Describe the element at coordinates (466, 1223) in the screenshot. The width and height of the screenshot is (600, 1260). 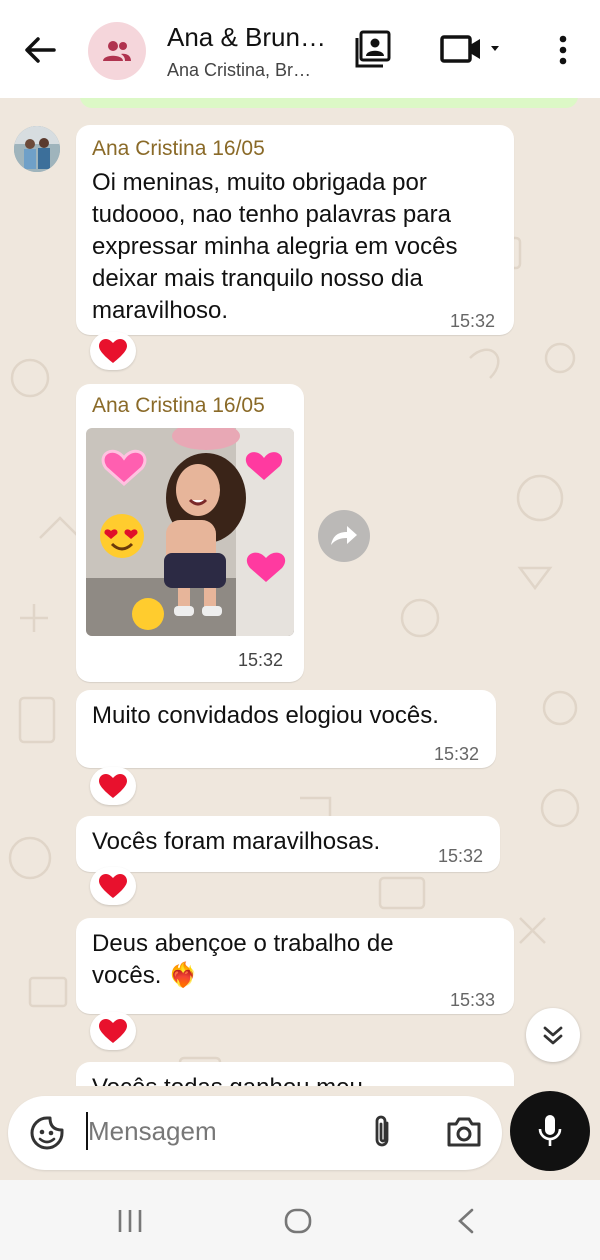
I see `nav-back-icon` at that location.